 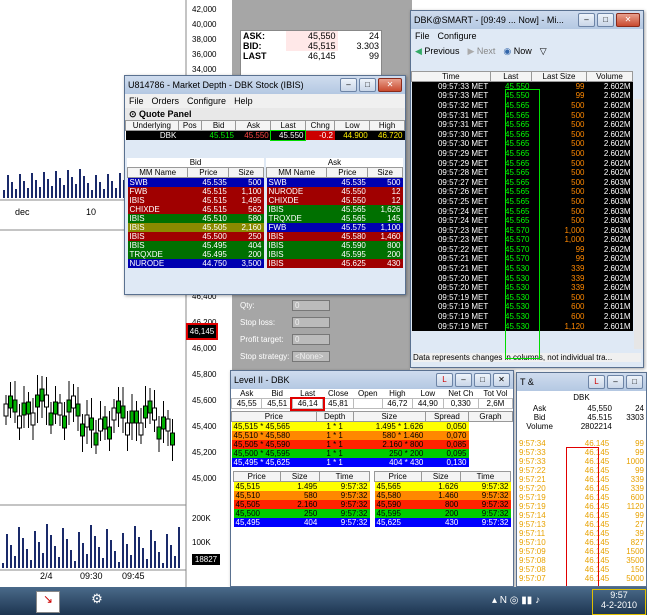 What do you see at coordinates (195, 200) in the screenshot?
I see `bid-row: IBIS 45.515 1,495` at bounding box center [195, 200].